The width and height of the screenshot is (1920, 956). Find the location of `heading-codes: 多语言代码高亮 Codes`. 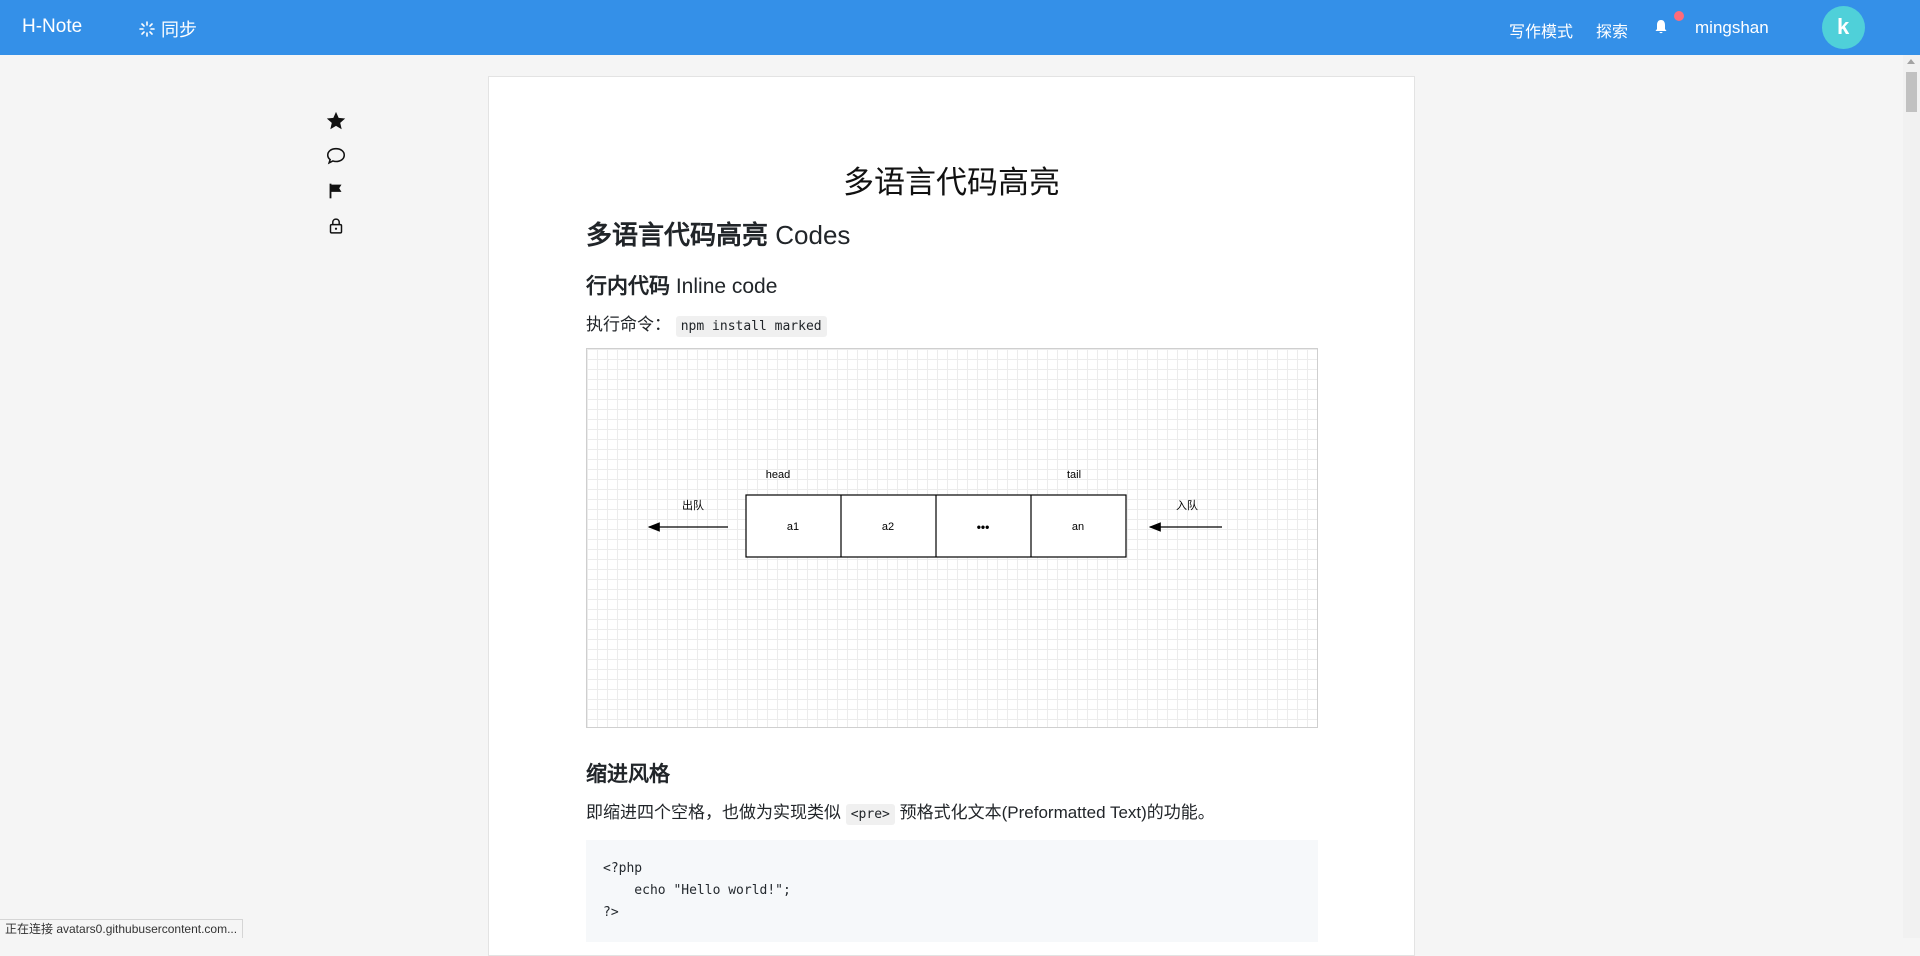

heading-codes: 多语言代码高亮 Codes is located at coordinates (952, 233).